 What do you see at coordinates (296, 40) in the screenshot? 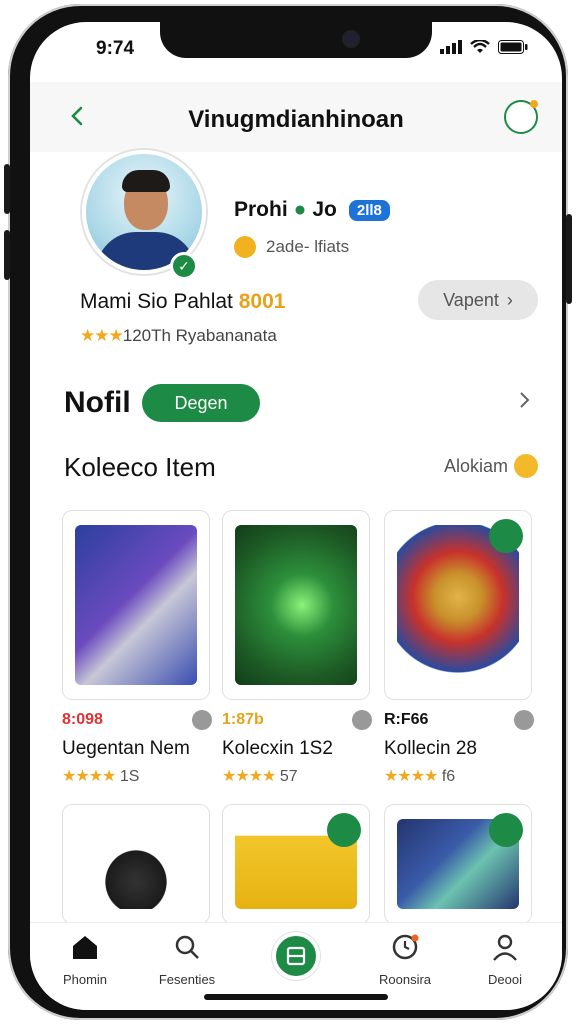
I see `notch` at bounding box center [296, 40].